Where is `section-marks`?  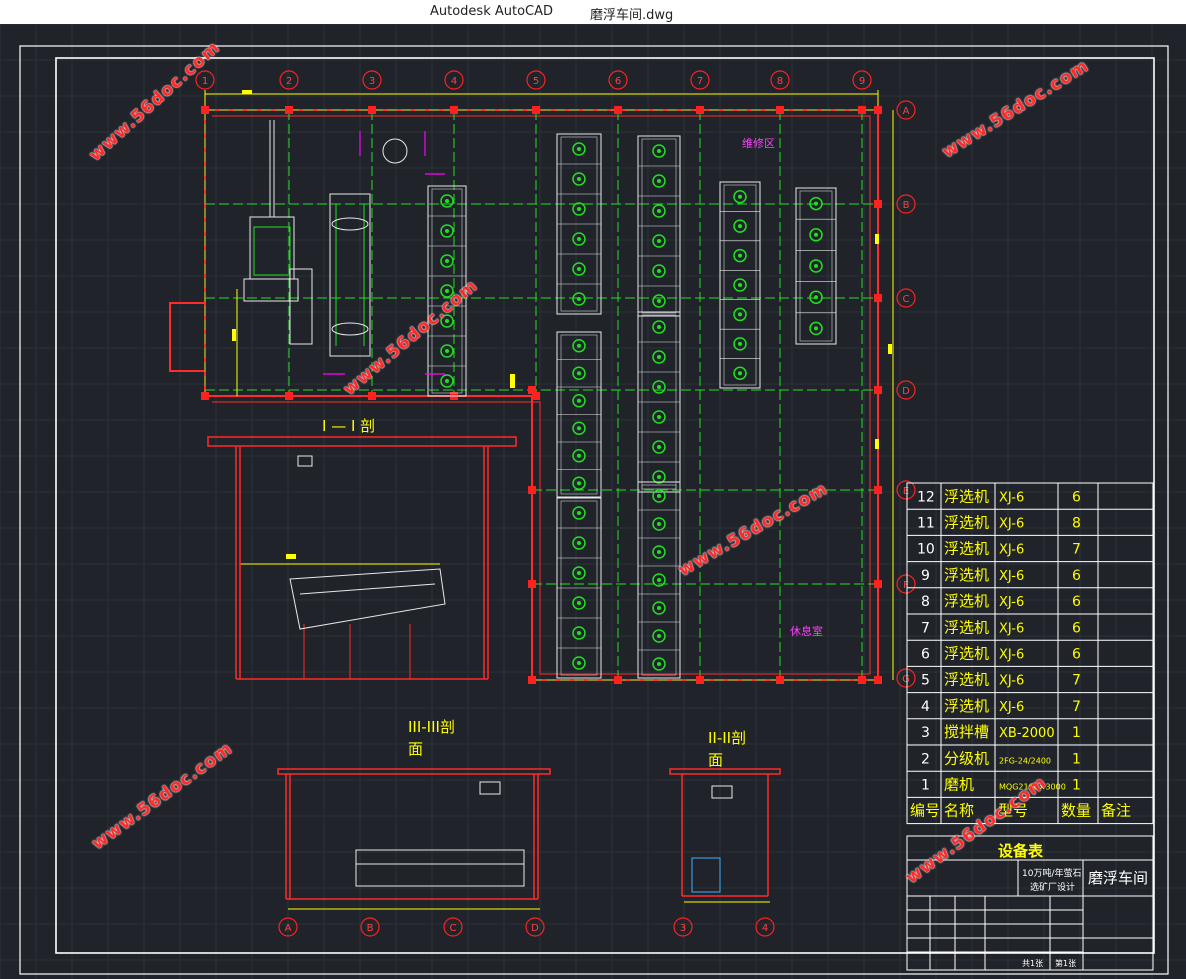 section-marks is located at coordinates (384, 253).